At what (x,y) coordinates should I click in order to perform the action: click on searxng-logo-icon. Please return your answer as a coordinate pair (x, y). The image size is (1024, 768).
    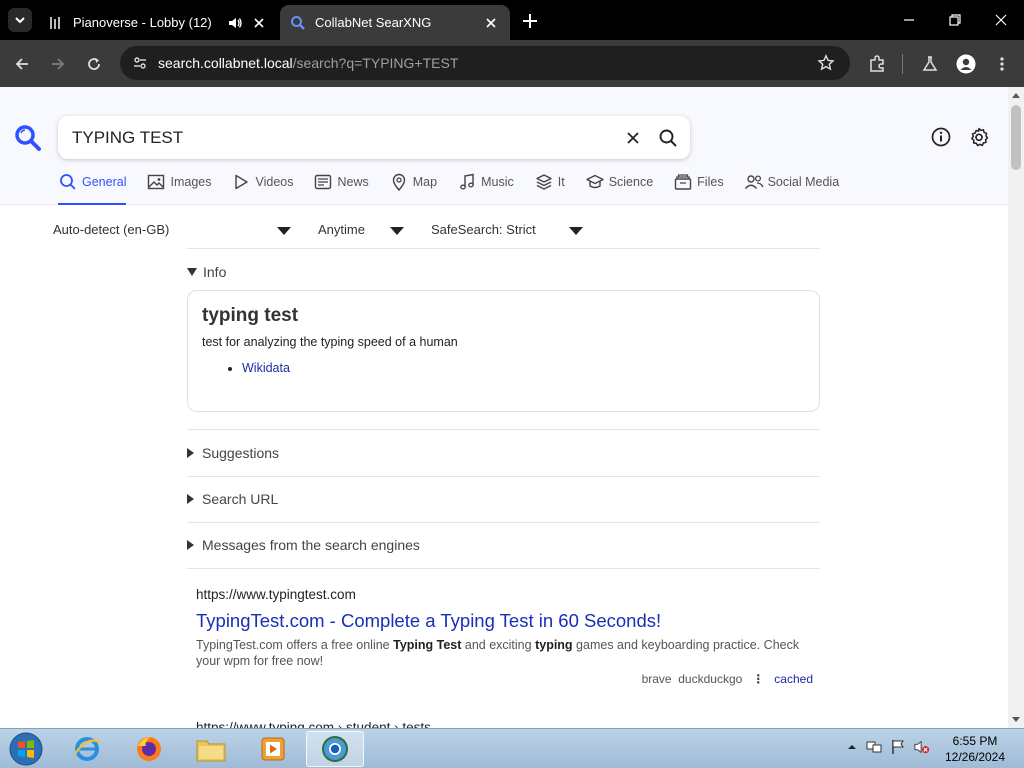
    Looking at the image, I should click on (28, 138).